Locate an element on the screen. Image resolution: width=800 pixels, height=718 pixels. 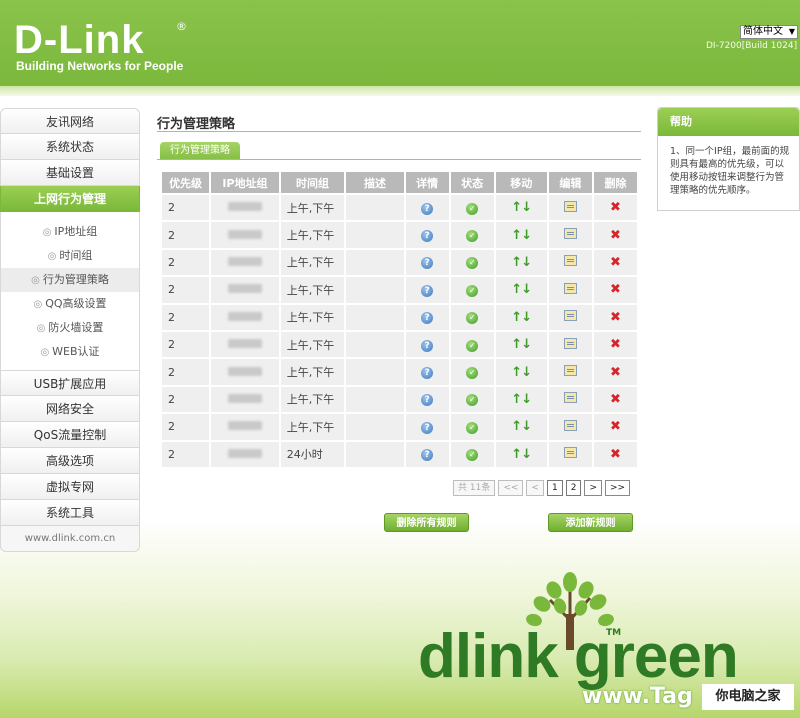
prev-page-button: < is located at coordinates (535, 488).